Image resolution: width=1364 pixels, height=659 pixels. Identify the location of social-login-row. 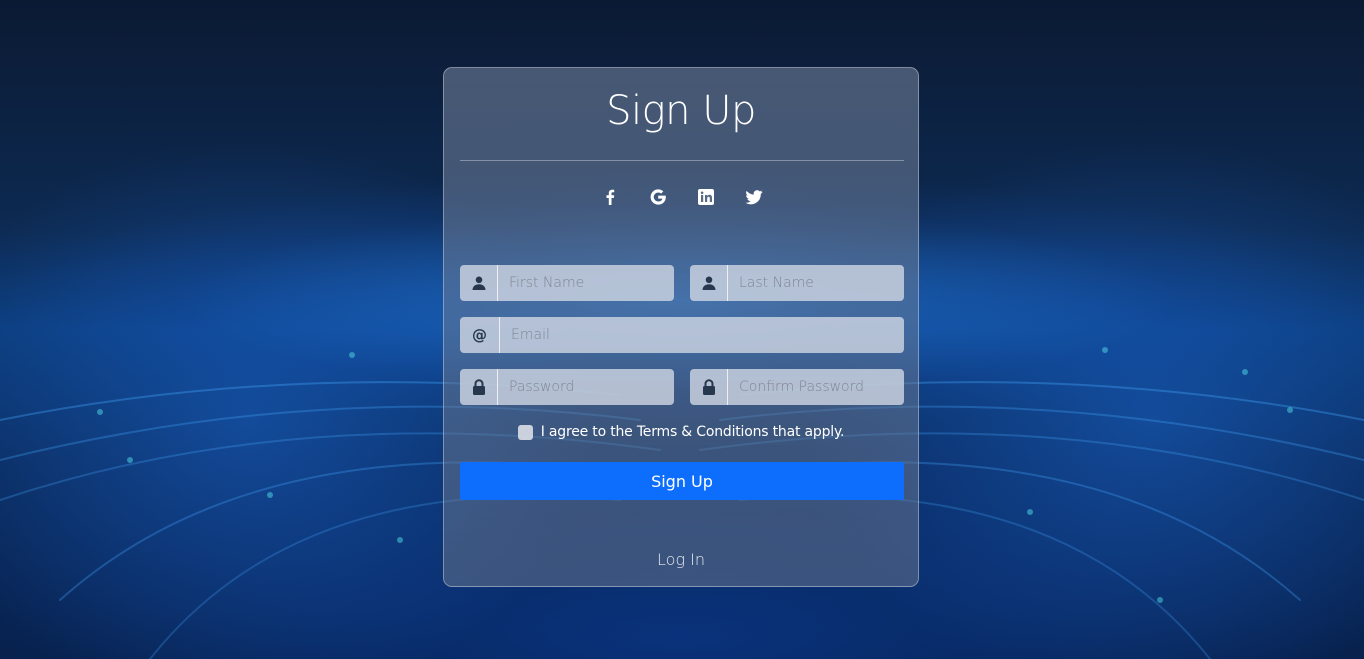
(681, 197).